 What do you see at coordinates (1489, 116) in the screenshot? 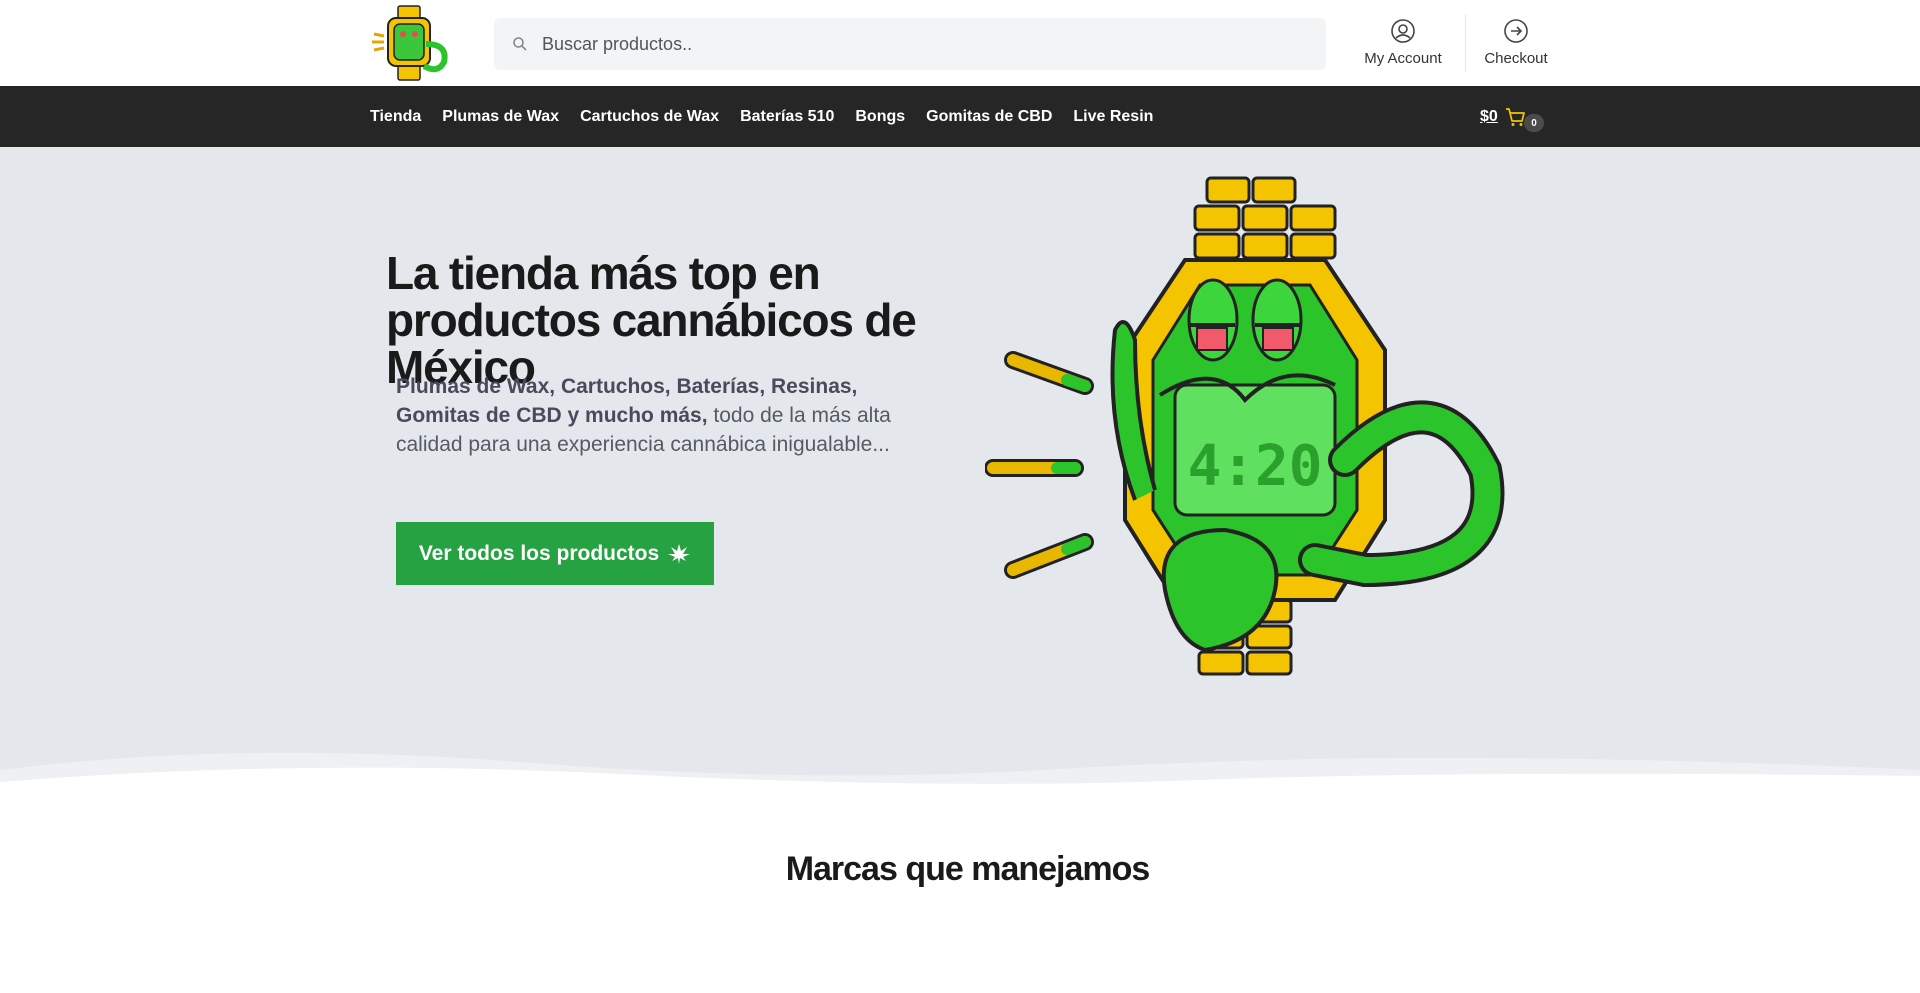
I see `cart-total: $0` at bounding box center [1489, 116].